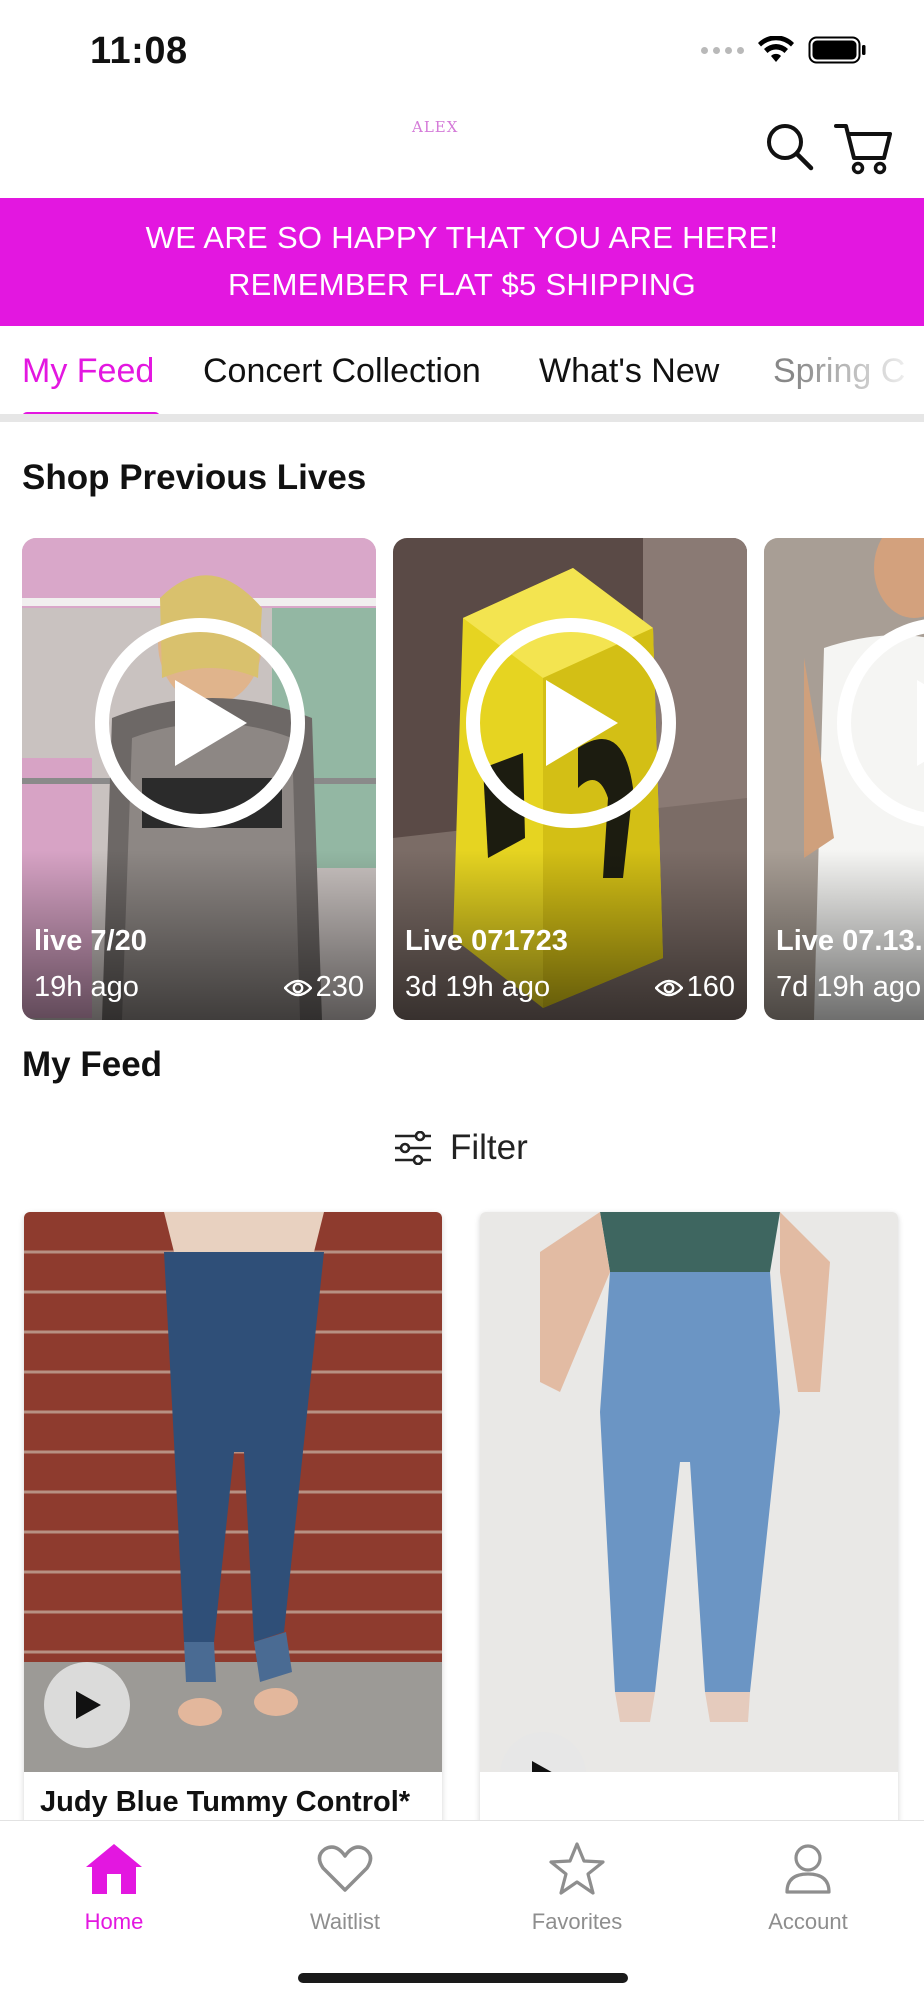 The width and height of the screenshot is (924, 2000). I want to click on live-card: Live 07.13. 7d 19h ago, so click(844, 779).